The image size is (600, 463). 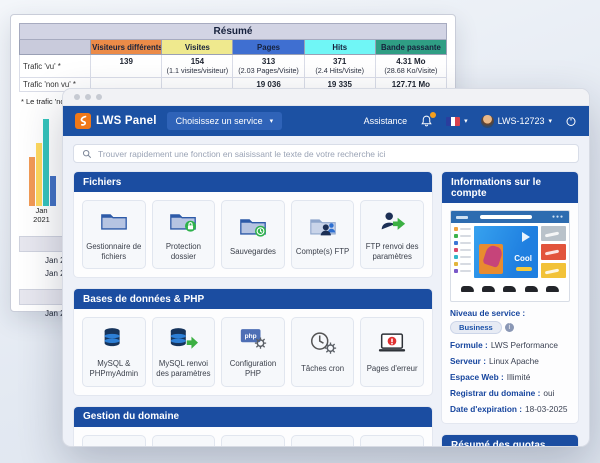 I want to click on brand-label: LWS Panel, so click(x=126, y=121).